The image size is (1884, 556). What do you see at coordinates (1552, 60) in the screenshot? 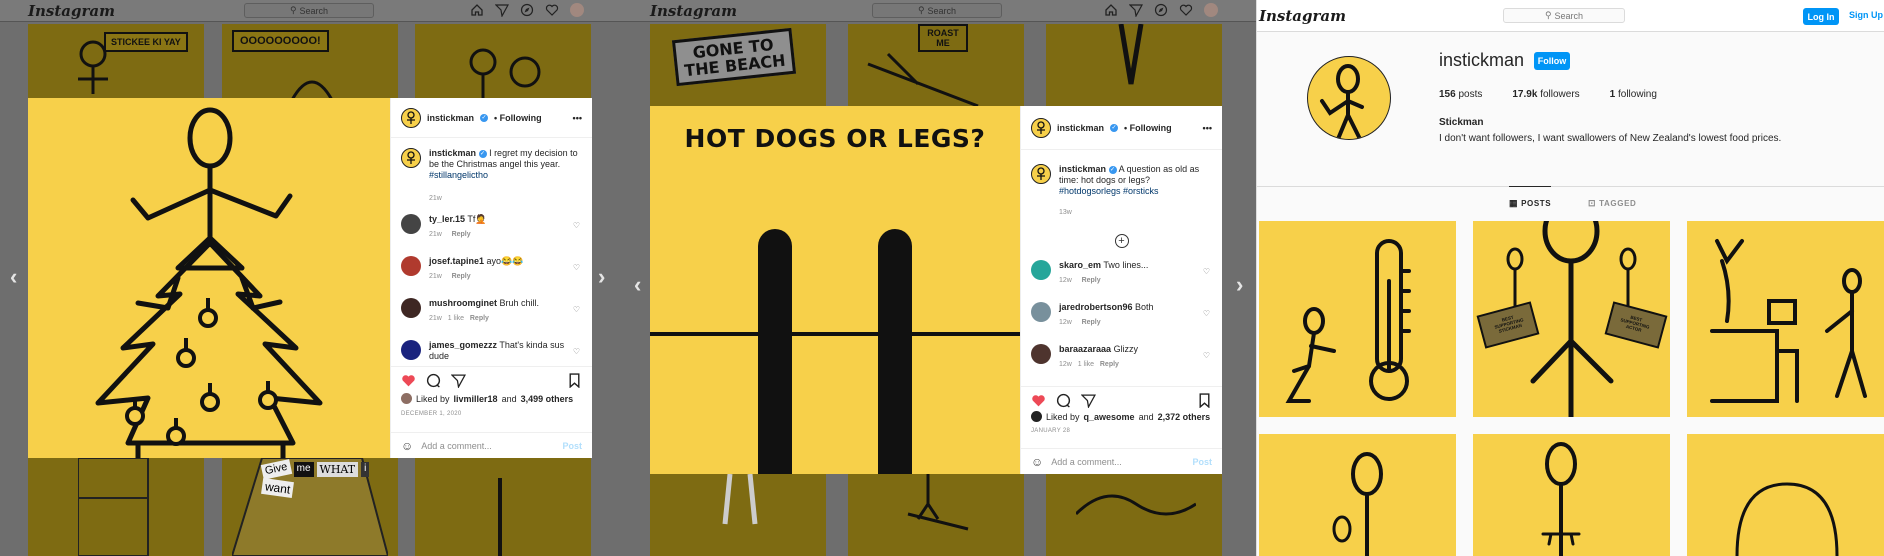
I see `follow-button: Follow` at bounding box center [1552, 60].